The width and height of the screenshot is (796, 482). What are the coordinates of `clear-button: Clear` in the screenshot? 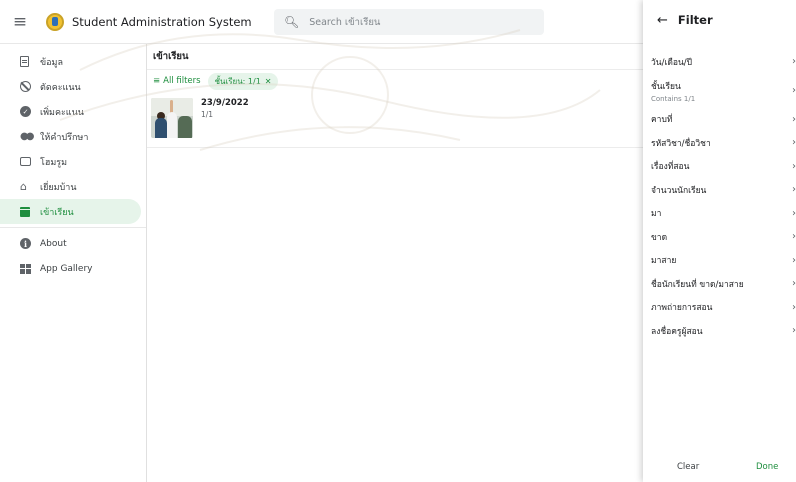 It's located at (688, 467).